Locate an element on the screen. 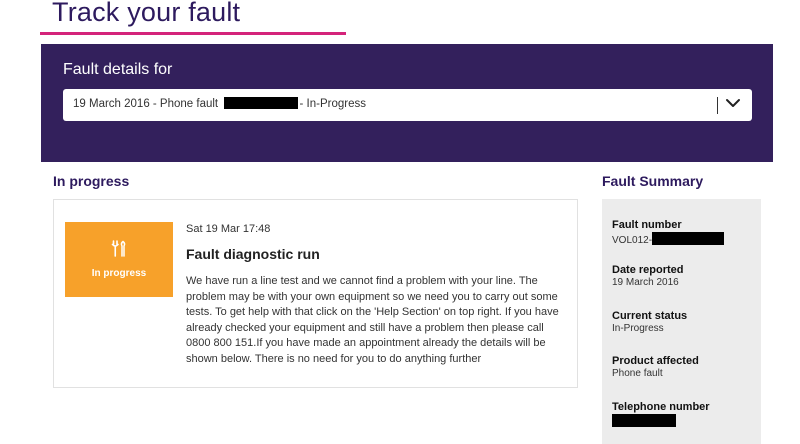  status-tile: In progress is located at coordinates (119, 259).